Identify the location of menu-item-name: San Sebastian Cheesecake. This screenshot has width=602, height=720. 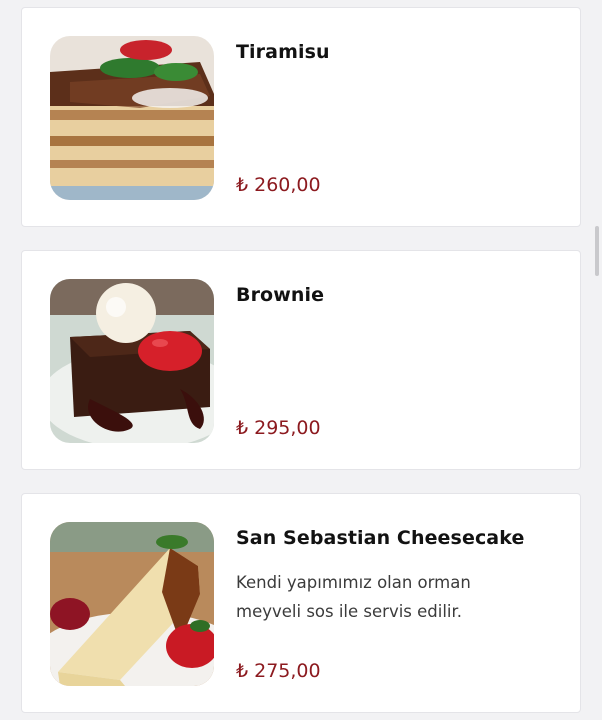
(380, 538).